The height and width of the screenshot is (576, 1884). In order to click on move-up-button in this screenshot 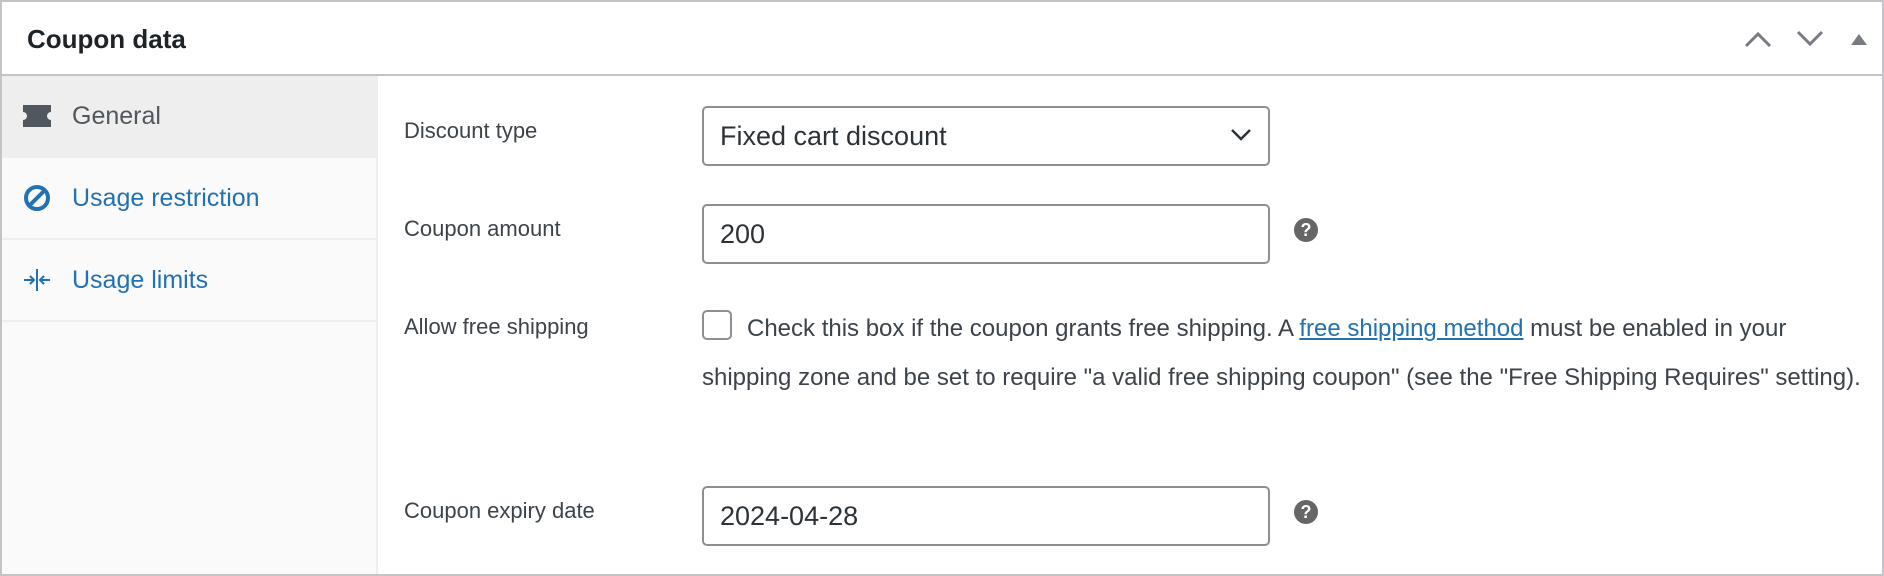, I will do `click(1758, 39)`.